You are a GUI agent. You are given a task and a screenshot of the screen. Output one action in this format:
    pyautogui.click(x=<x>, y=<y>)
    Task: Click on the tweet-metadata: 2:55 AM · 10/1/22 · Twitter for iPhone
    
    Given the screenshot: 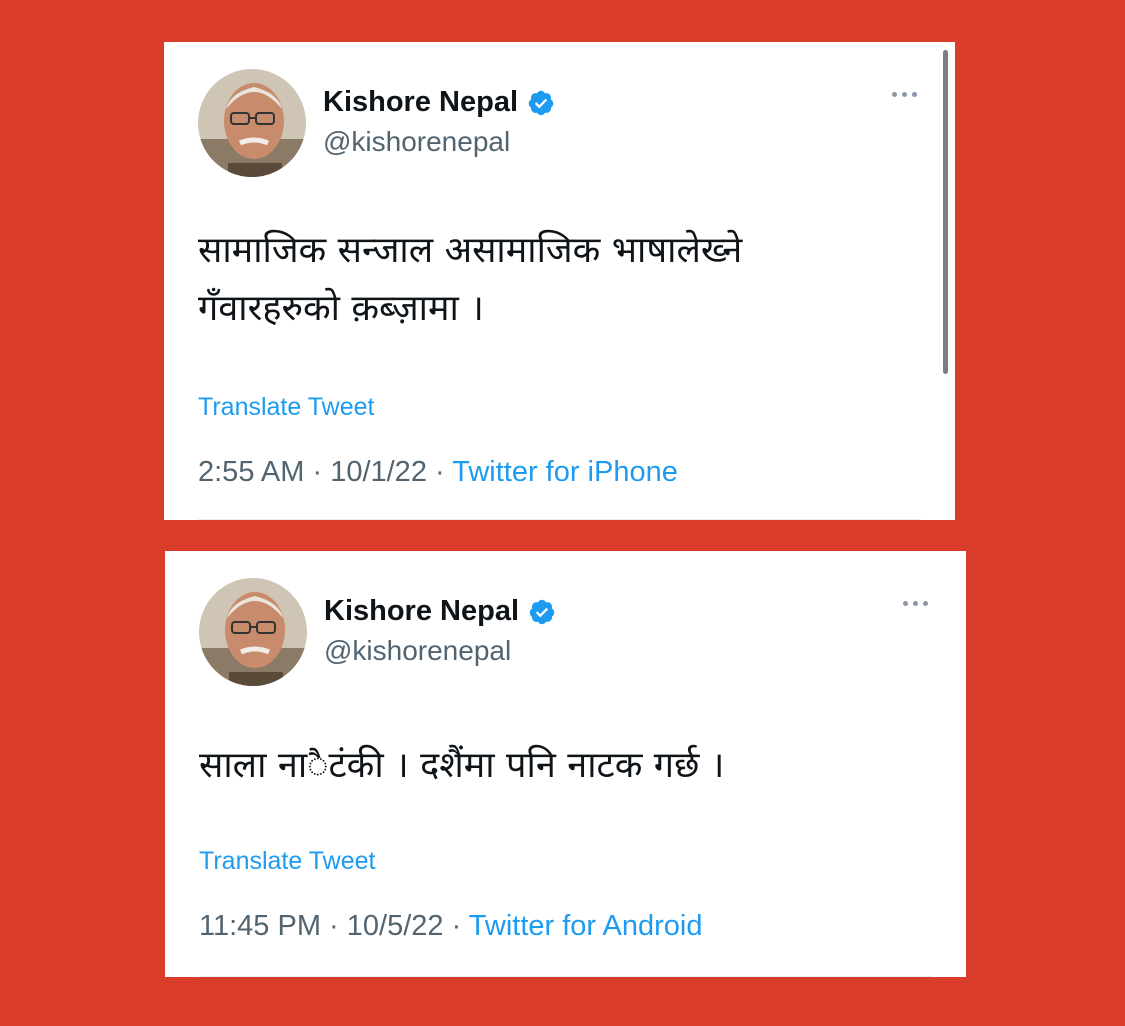 What is the action you would take?
    pyautogui.click(x=438, y=472)
    